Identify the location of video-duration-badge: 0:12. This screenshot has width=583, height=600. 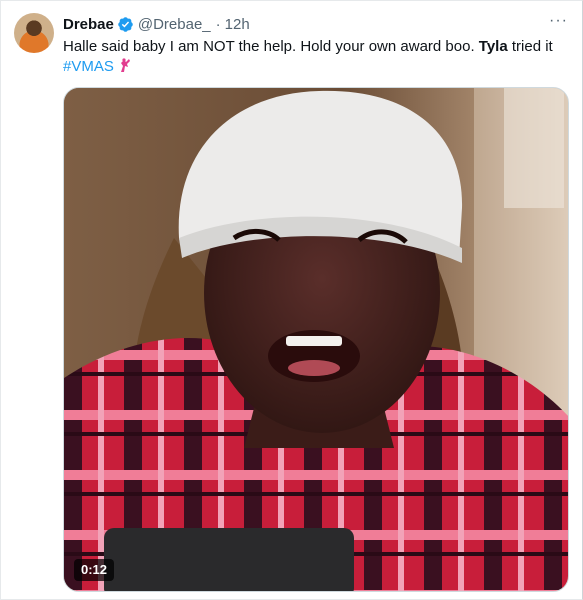
(94, 570).